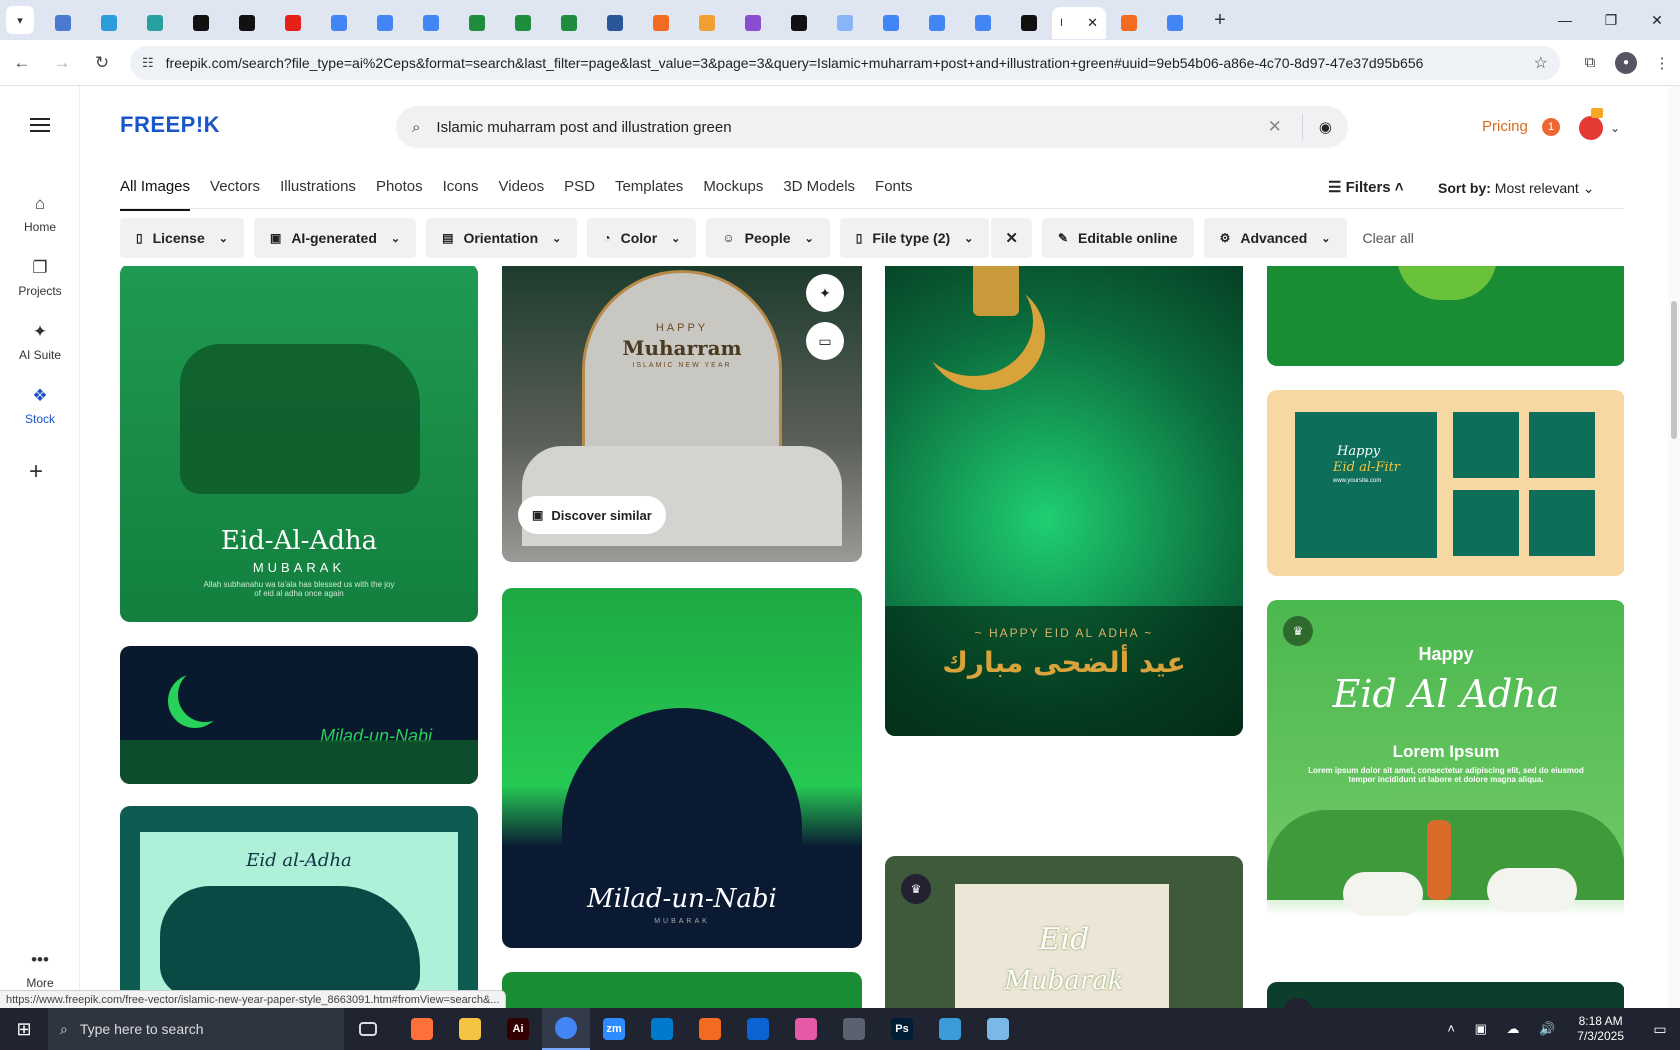 Image resolution: width=1680 pixels, height=1050 pixels. Describe the element at coordinates (40, 406) in the screenshot. I see `sidebar-item-stock: ❖ Stock` at that location.